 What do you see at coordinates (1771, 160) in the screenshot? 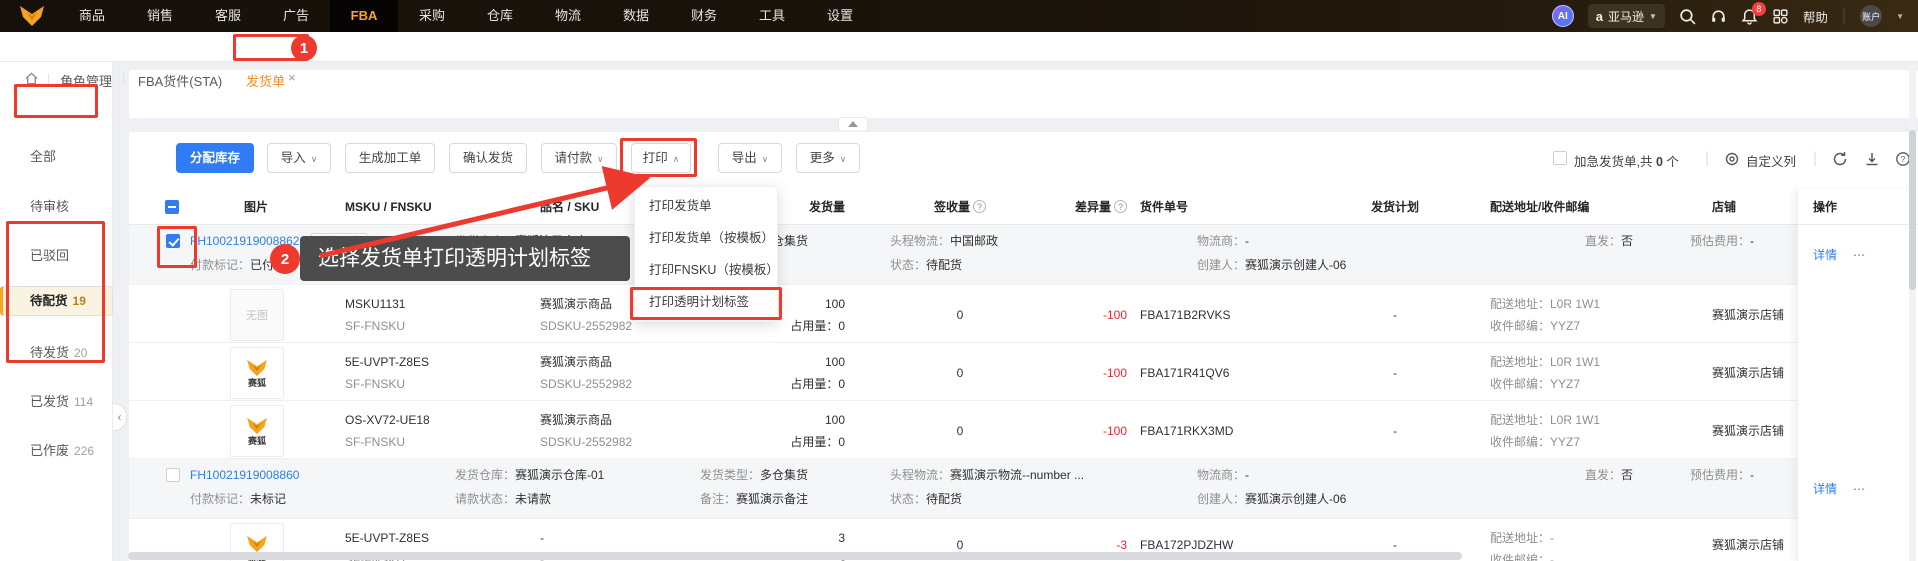
I see `customize-columns-button: 自定义列` at bounding box center [1771, 160].